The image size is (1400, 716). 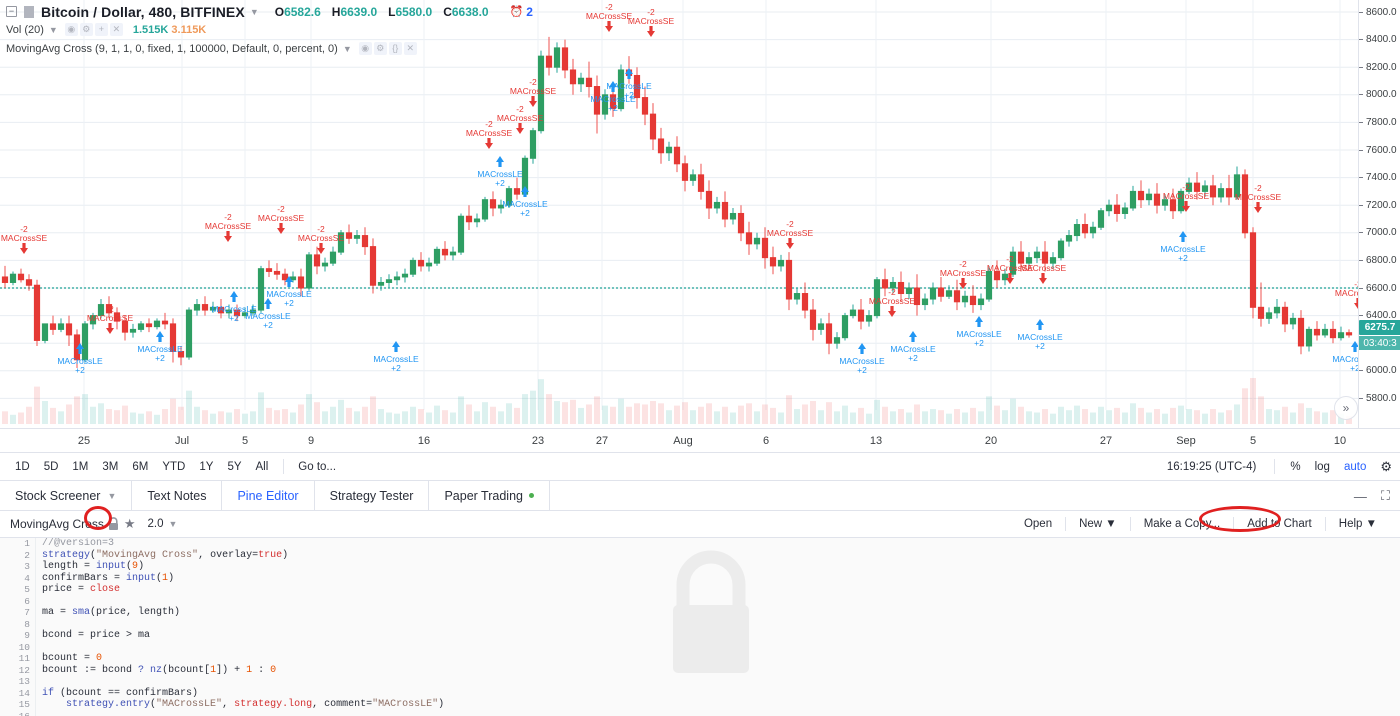 I want to click on lock-glyph, so click(x=113, y=523).